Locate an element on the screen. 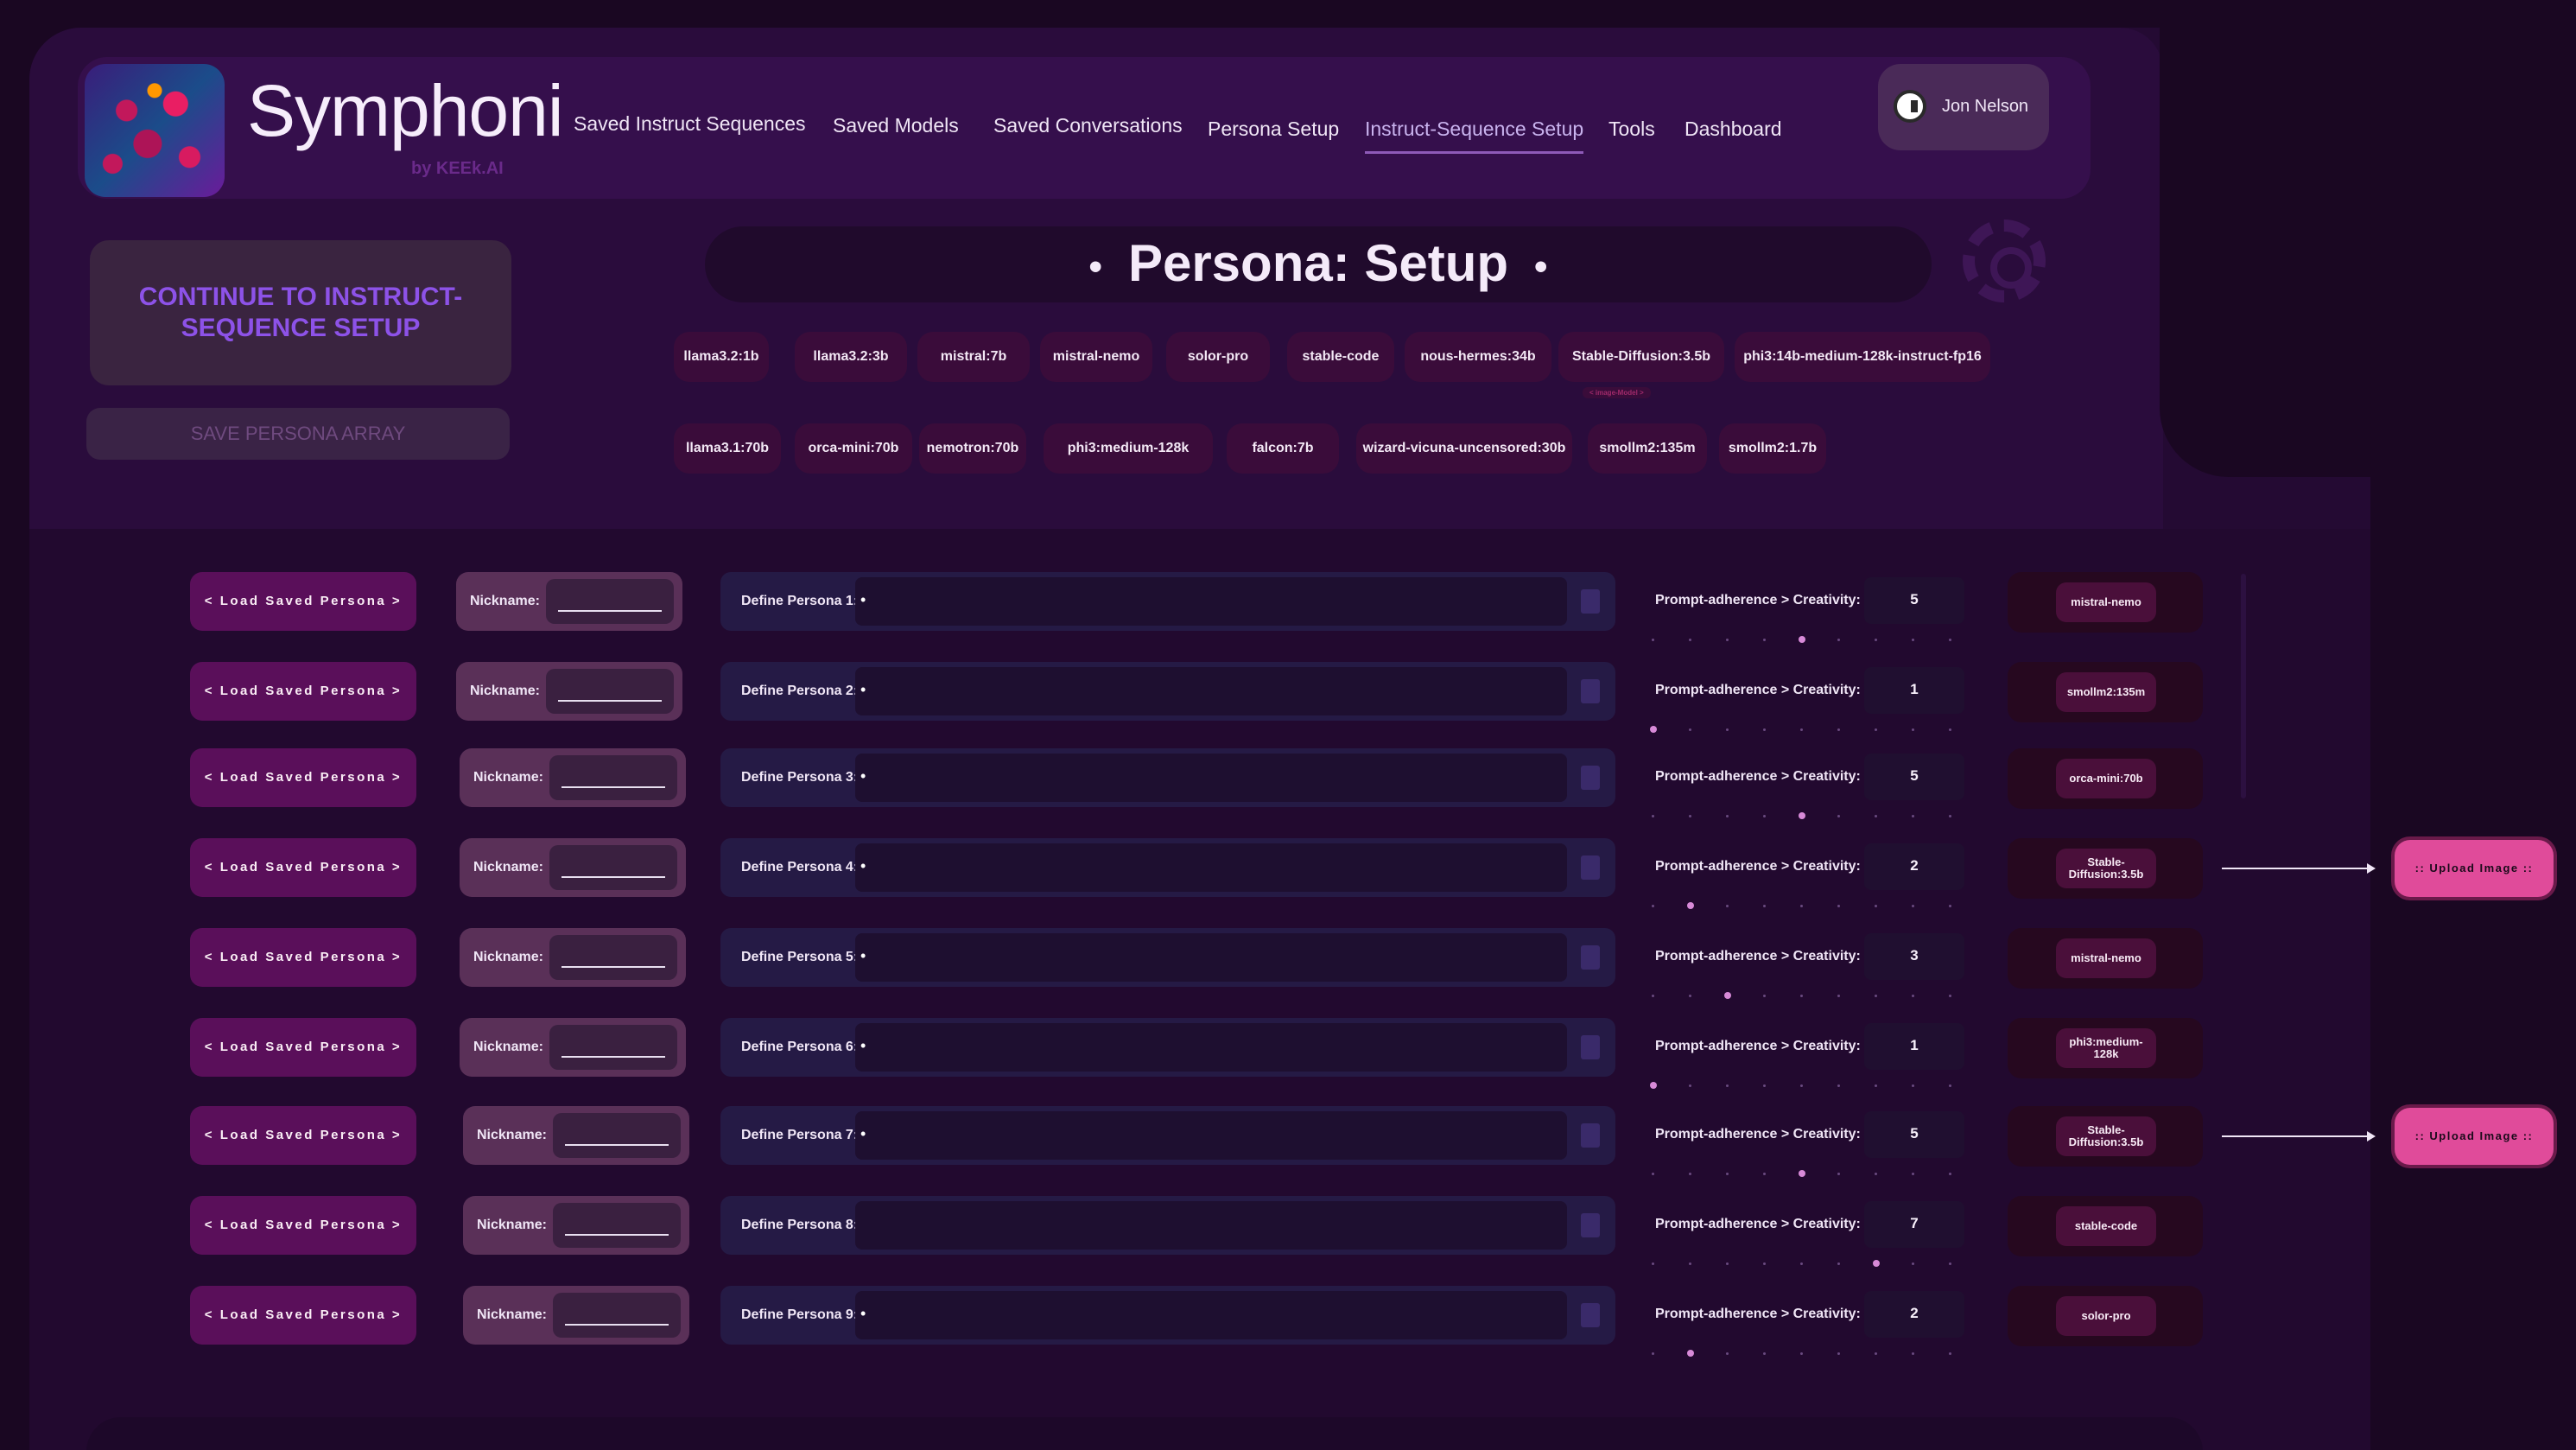 The height and width of the screenshot is (1450, 2576). nav-tools: Tools is located at coordinates (1631, 130).